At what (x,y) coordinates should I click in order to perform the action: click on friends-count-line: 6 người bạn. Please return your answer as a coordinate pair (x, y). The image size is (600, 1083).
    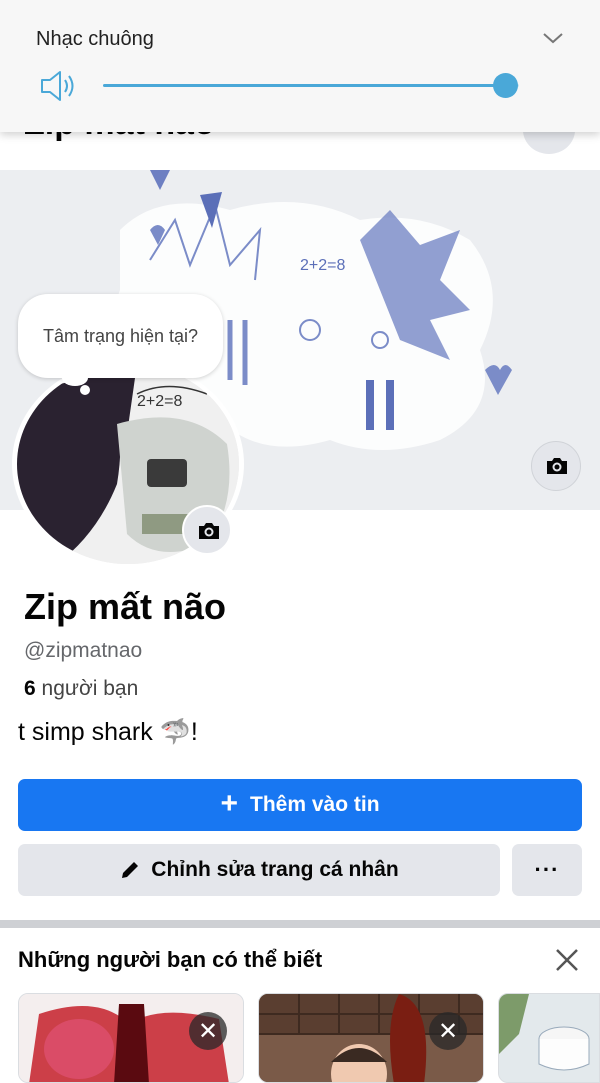
    Looking at the image, I should click on (81, 689).